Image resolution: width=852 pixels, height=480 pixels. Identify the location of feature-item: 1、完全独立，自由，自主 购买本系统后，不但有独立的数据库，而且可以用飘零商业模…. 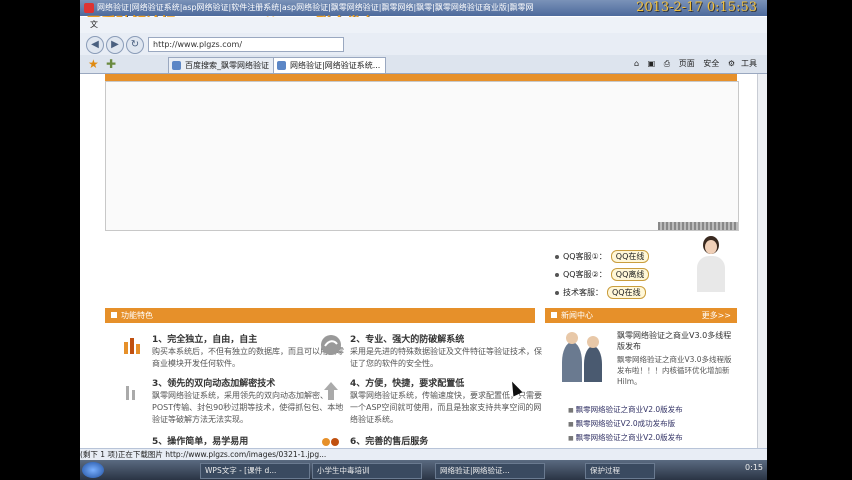
(249, 352).